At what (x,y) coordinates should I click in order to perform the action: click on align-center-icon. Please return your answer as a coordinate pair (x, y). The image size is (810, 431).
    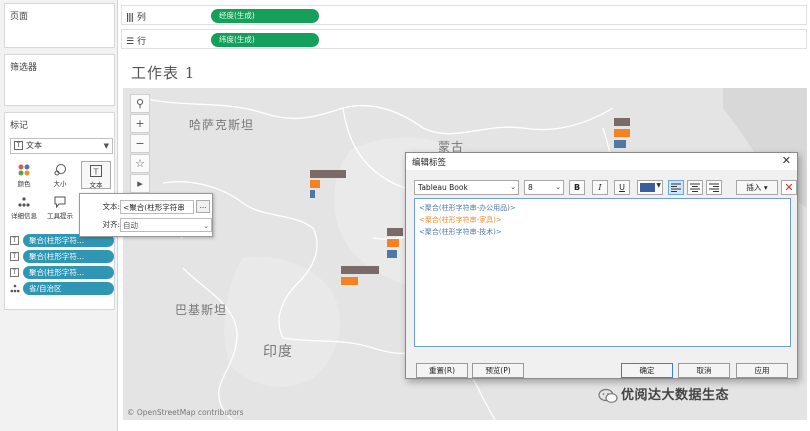
    Looking at the image, I should click on (695, 187).